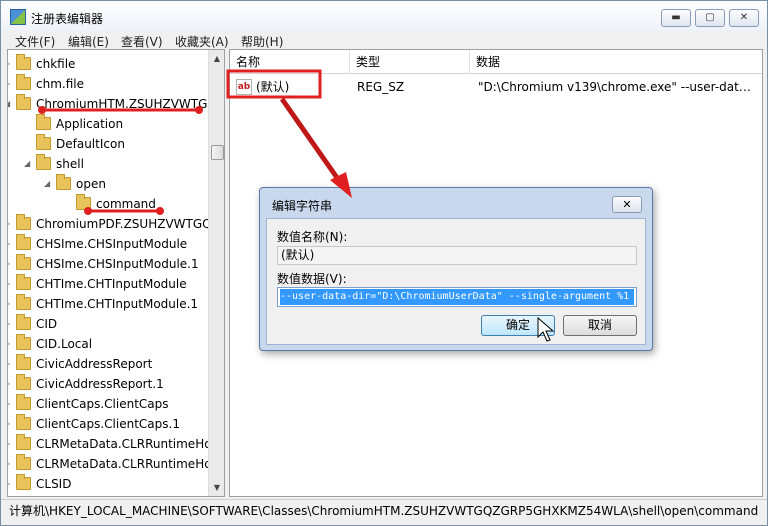  Describe the element at coordinates (290, 62) in the screenshot. I see `column-header-name: 名称` at that location.